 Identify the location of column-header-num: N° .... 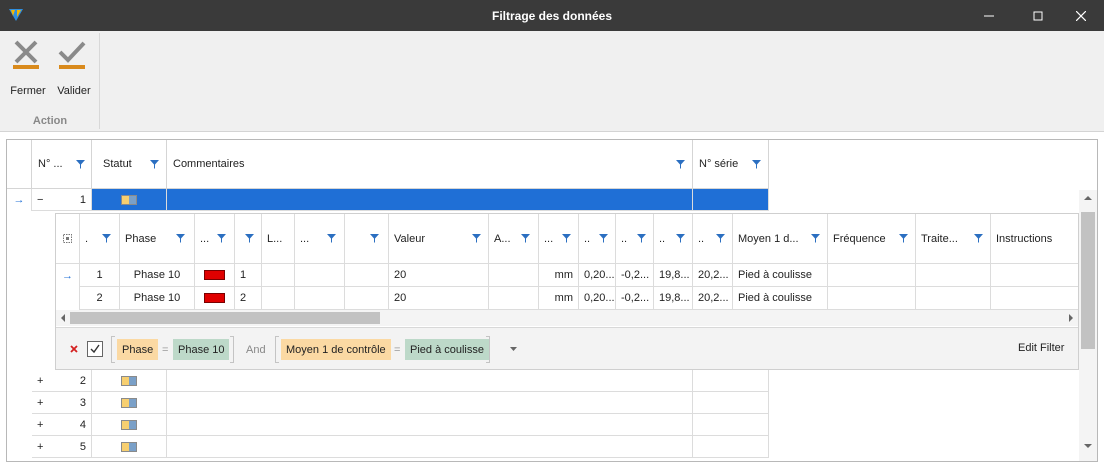
(62, 164).